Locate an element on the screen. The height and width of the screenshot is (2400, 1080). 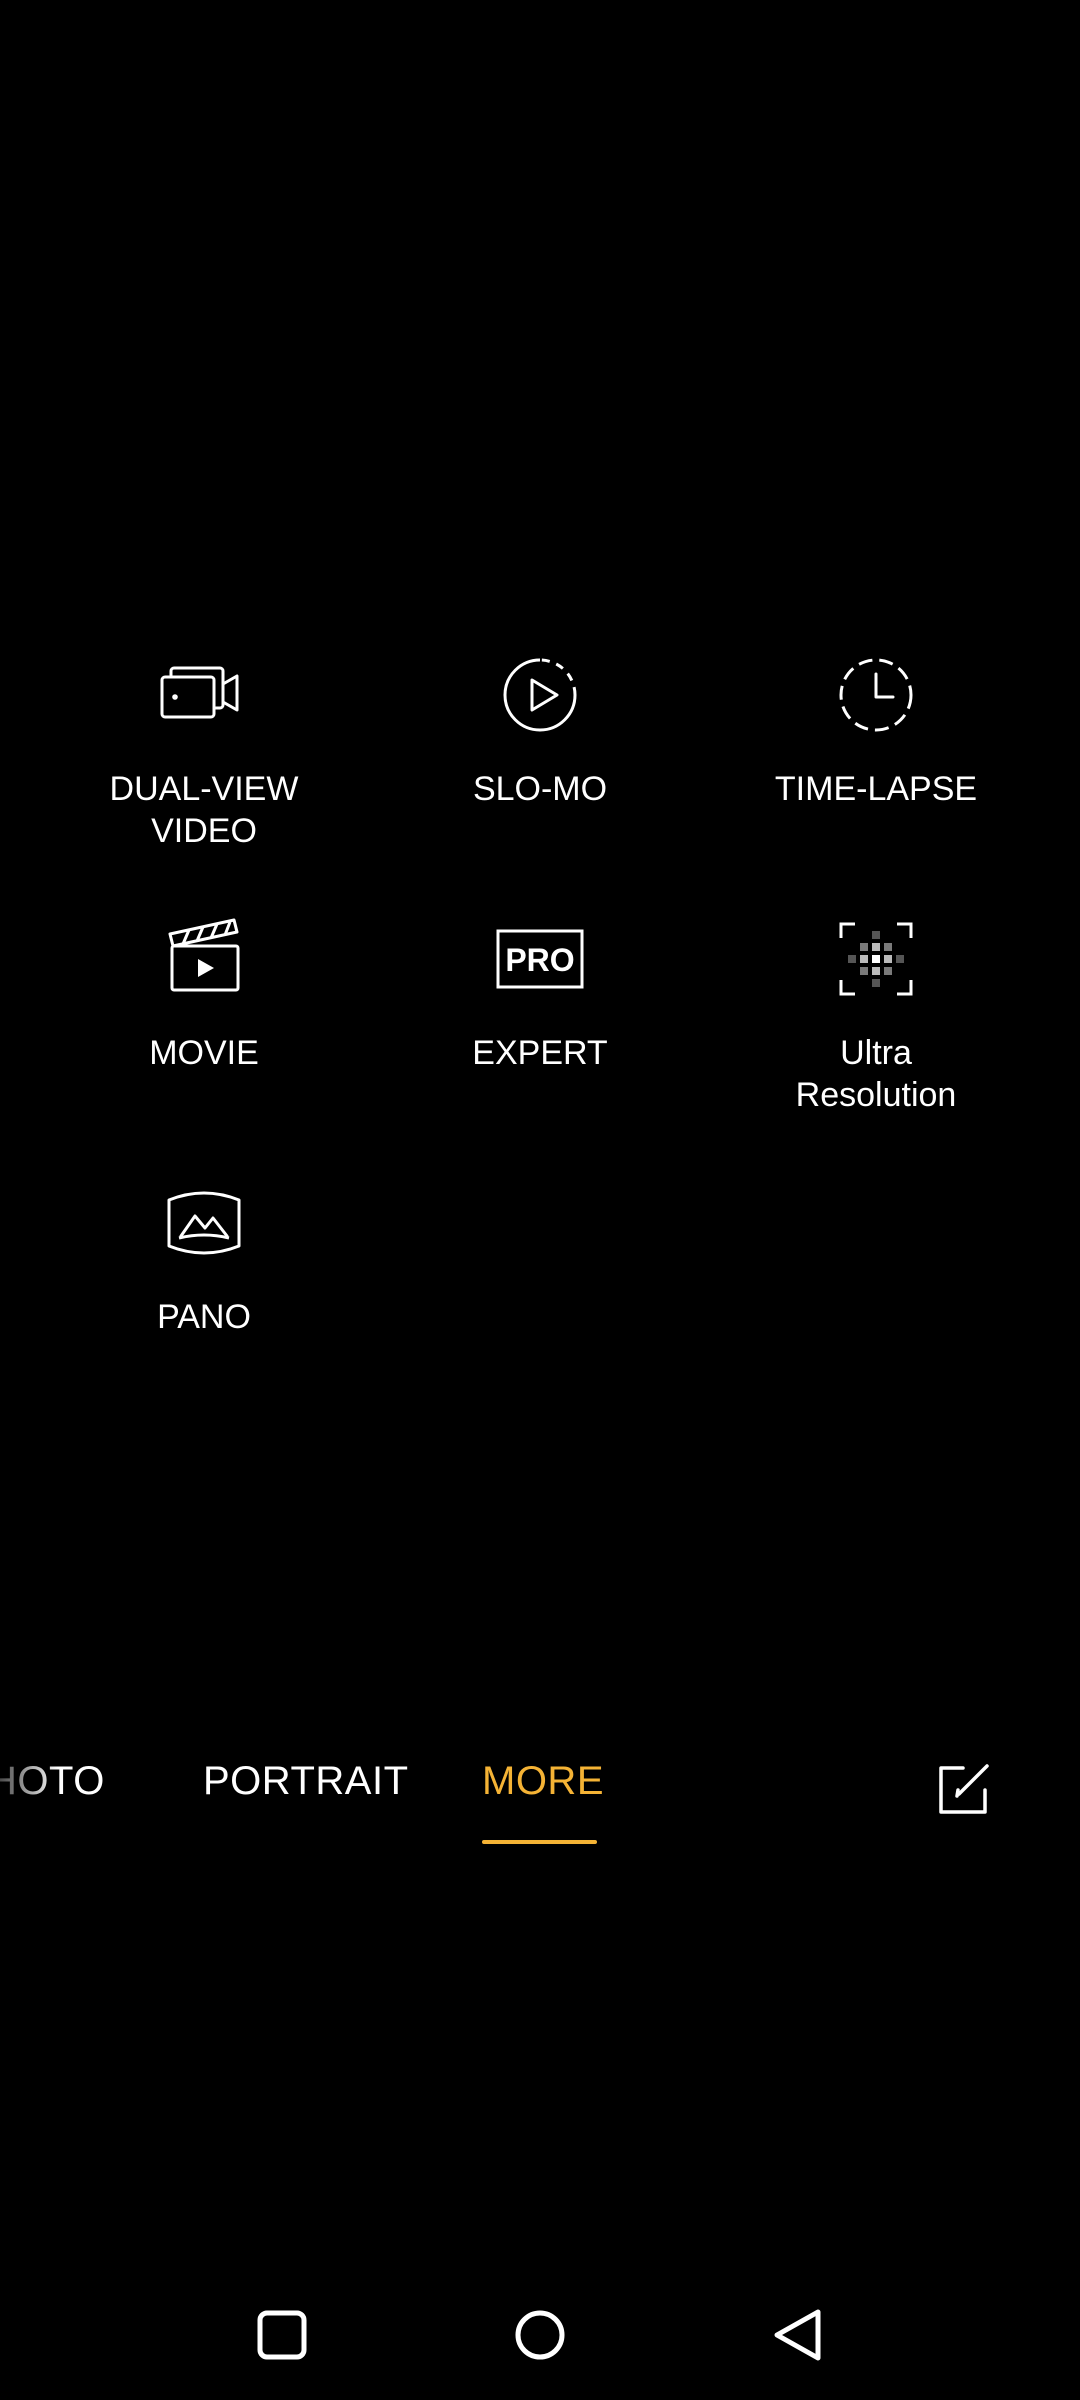
tab-more: MORE is located at coordinates (543, 1781).